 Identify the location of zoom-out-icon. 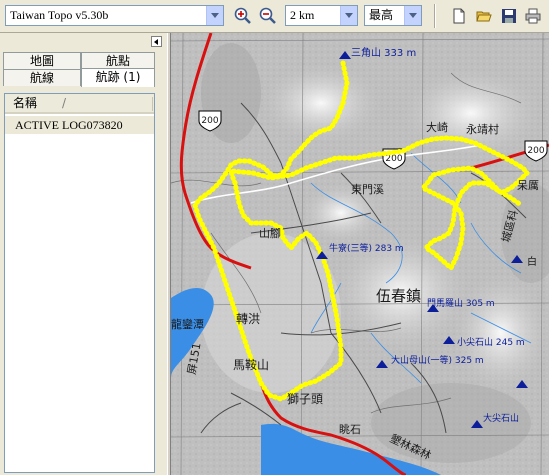
(267, 15).